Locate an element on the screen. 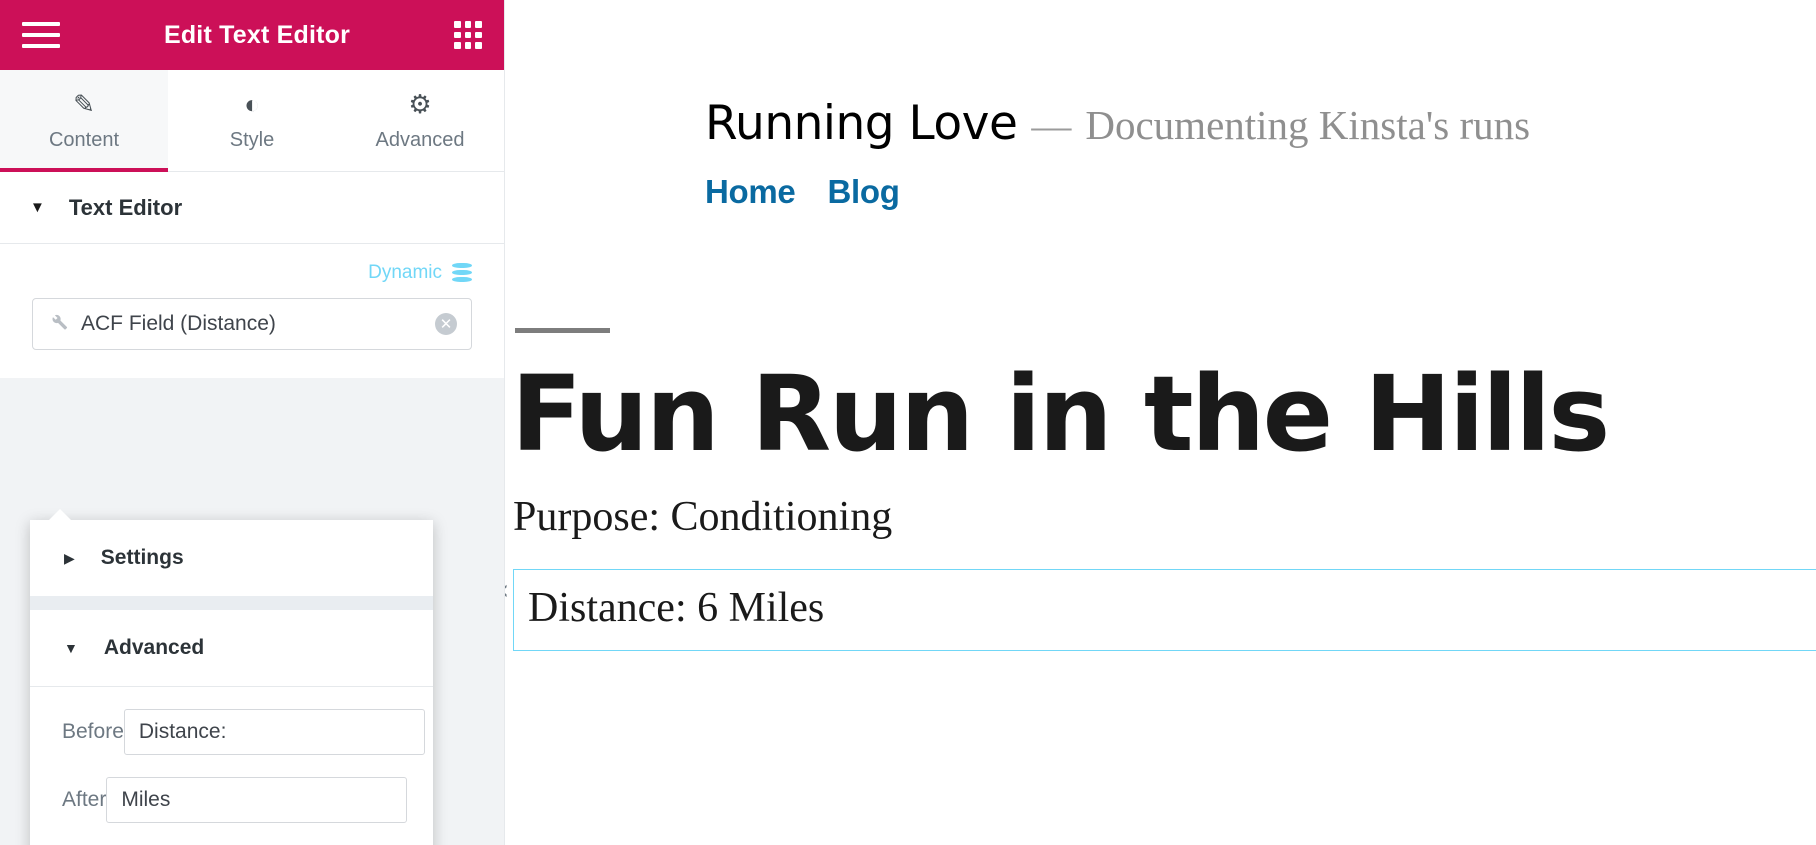 The image size is (1816, 845). text-editor-widget-selected: ‹ Distance: 6 Miles is located at coordinates (1160, 610).